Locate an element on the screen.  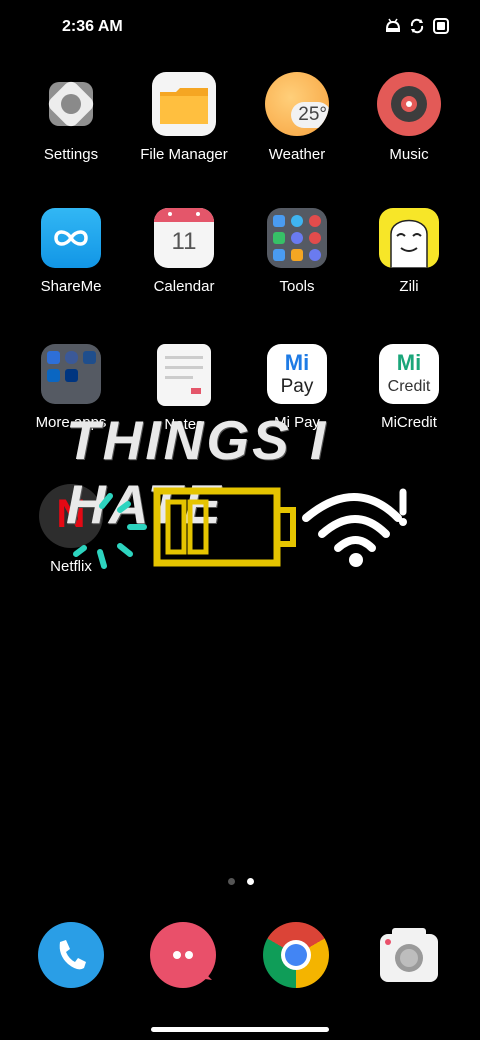
app-label: File Manager is located at coordinates (184, 154).